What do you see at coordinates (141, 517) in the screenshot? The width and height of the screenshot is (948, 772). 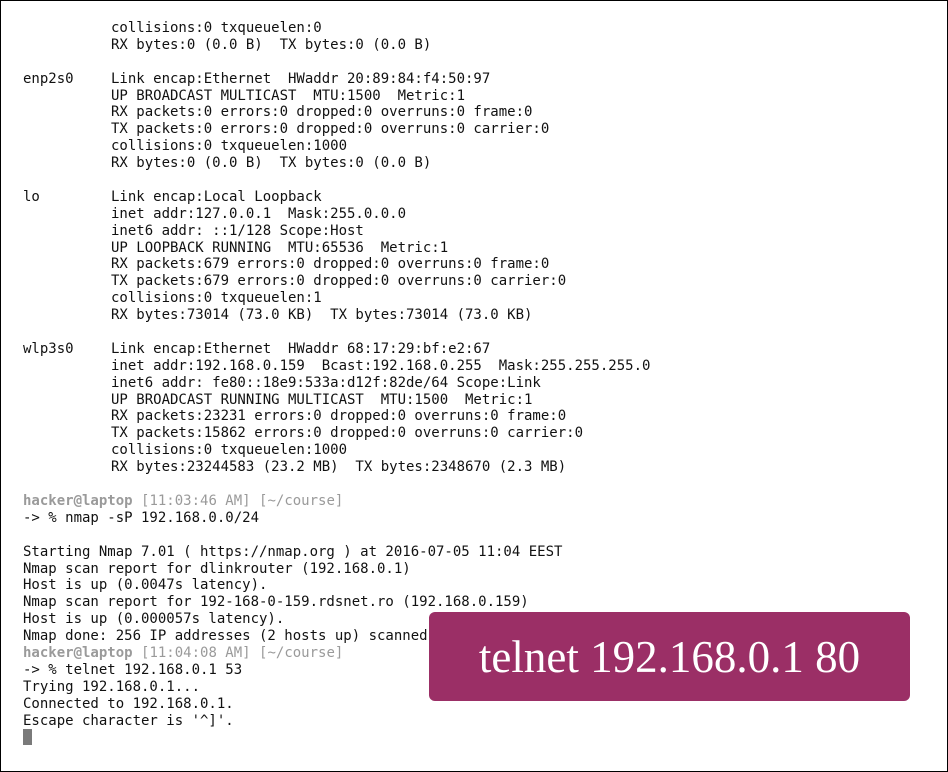 I see `command-line: -> % nmap -sP 192.168.0.0/24` at bounding box center [141, 517].